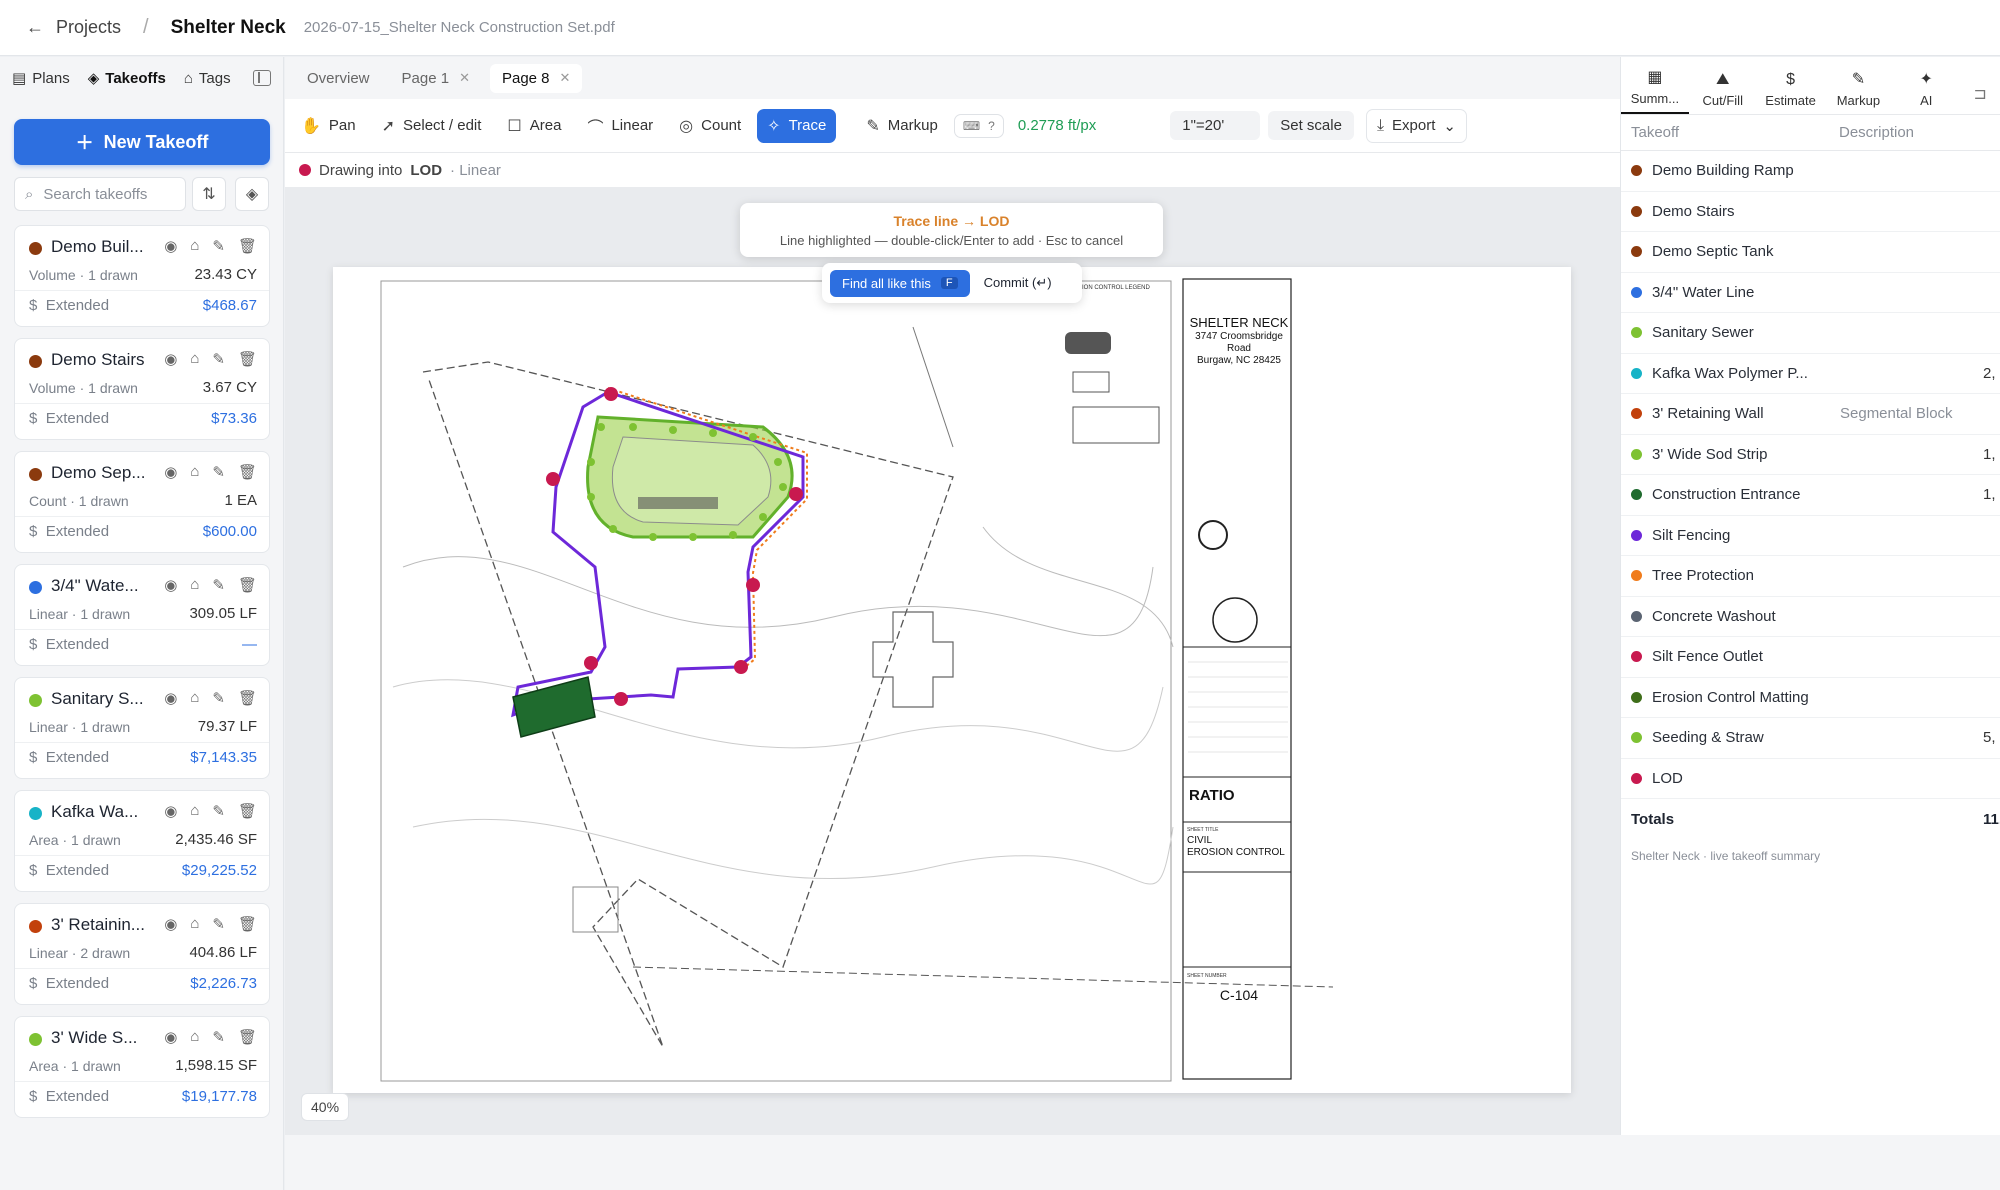  Describe the element at coordinates (620, 126) in the screenshot. I see `linear-tool: ⌒ Linear` at that location.